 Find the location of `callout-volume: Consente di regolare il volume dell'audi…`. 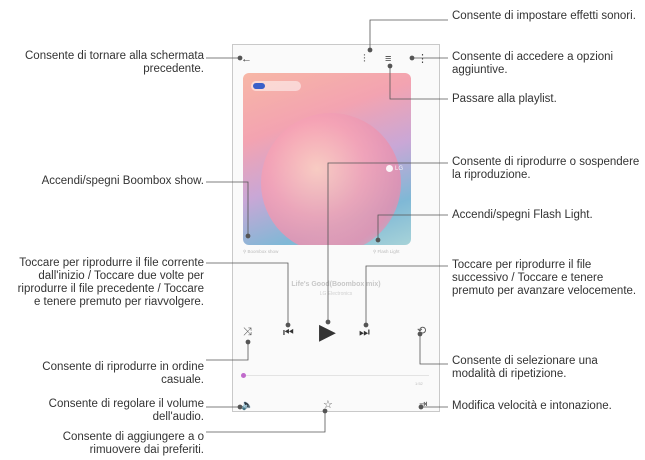

callout-volume: Consente di regolare il volume dell'audi… is located at coordinates (126, 410).